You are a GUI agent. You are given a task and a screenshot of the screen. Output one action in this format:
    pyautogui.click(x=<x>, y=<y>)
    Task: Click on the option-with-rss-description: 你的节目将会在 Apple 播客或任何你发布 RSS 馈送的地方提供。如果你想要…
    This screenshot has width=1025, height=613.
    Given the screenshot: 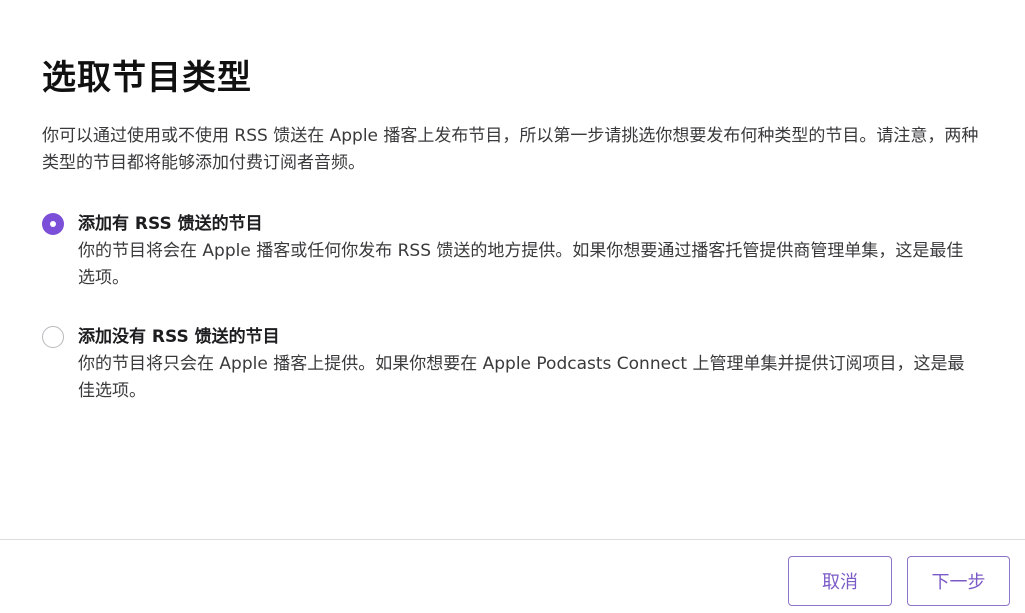 What is the action you would take?
    pyautogui.click(x=521, y=264)
    